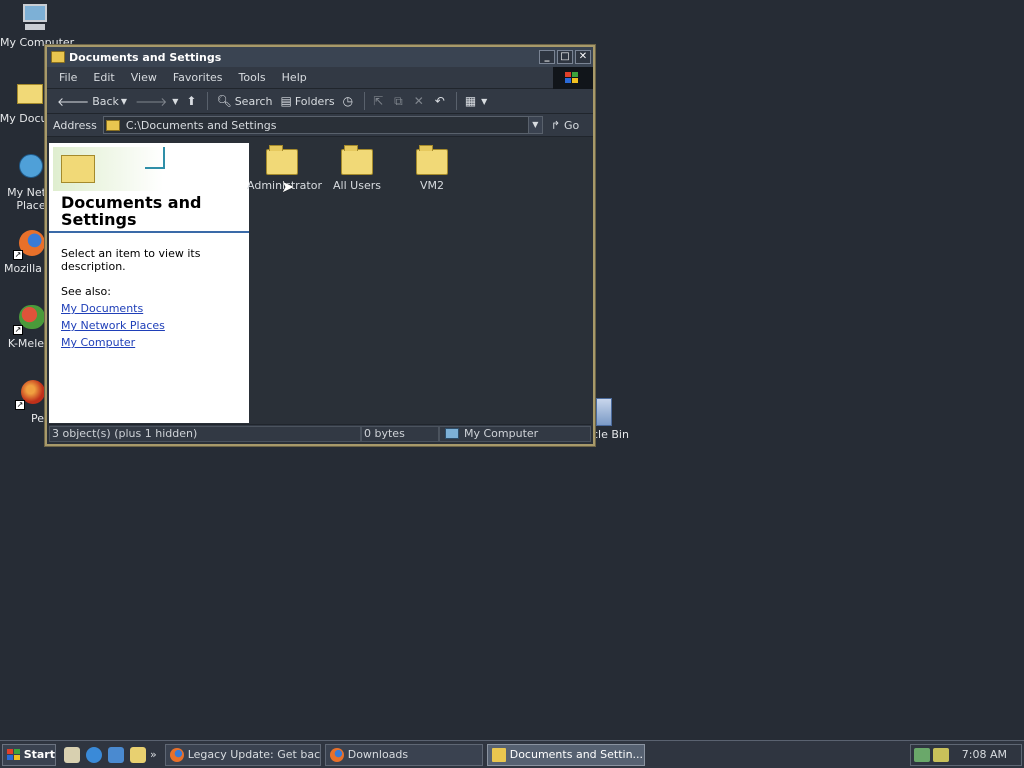 This screenshot has width=1024, height=768. I want to click on network-tray-icon, so click(922, 754).